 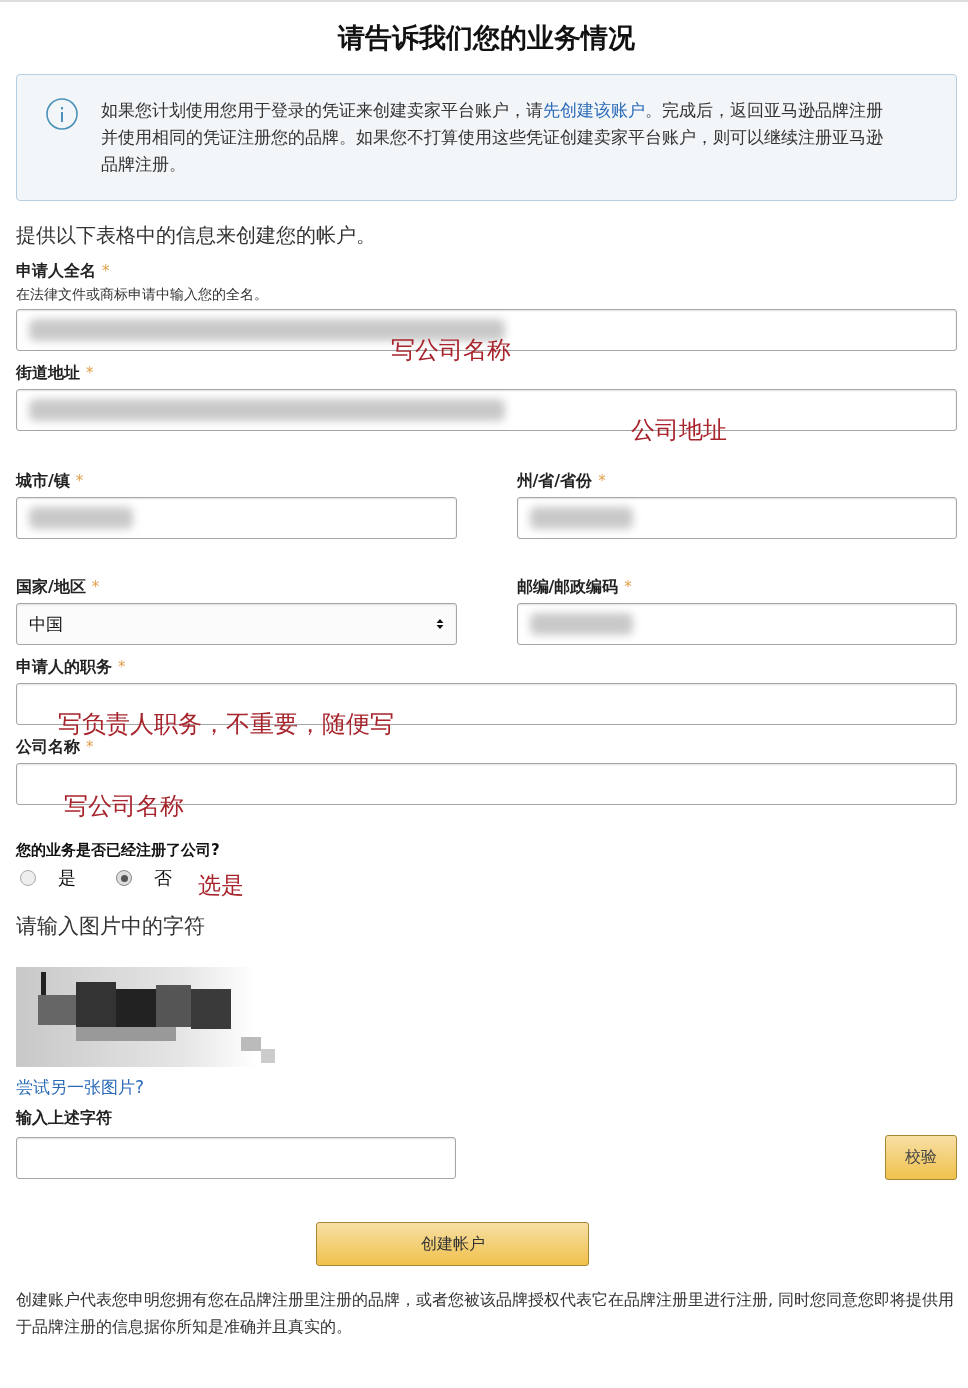 What do you see at coordinates (921, 1157) in the screenshot?
I see `verify-button: 校验` at bounding box center [921, 1157].